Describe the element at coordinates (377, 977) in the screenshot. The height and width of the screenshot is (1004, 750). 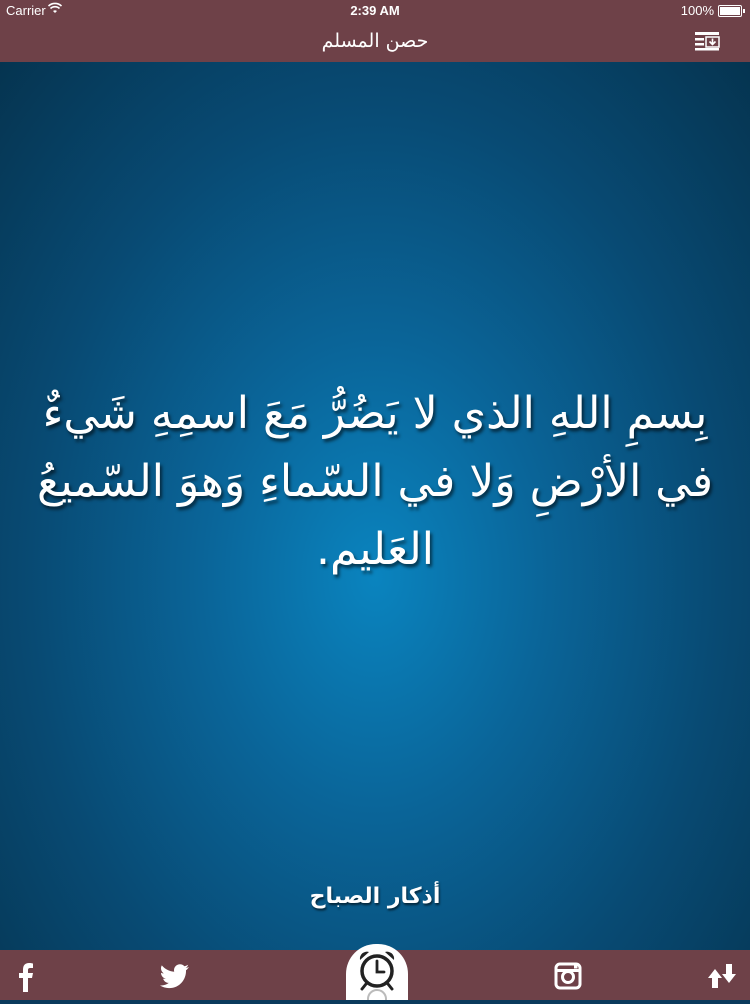
I see `alarm-clock-icon` at that location.